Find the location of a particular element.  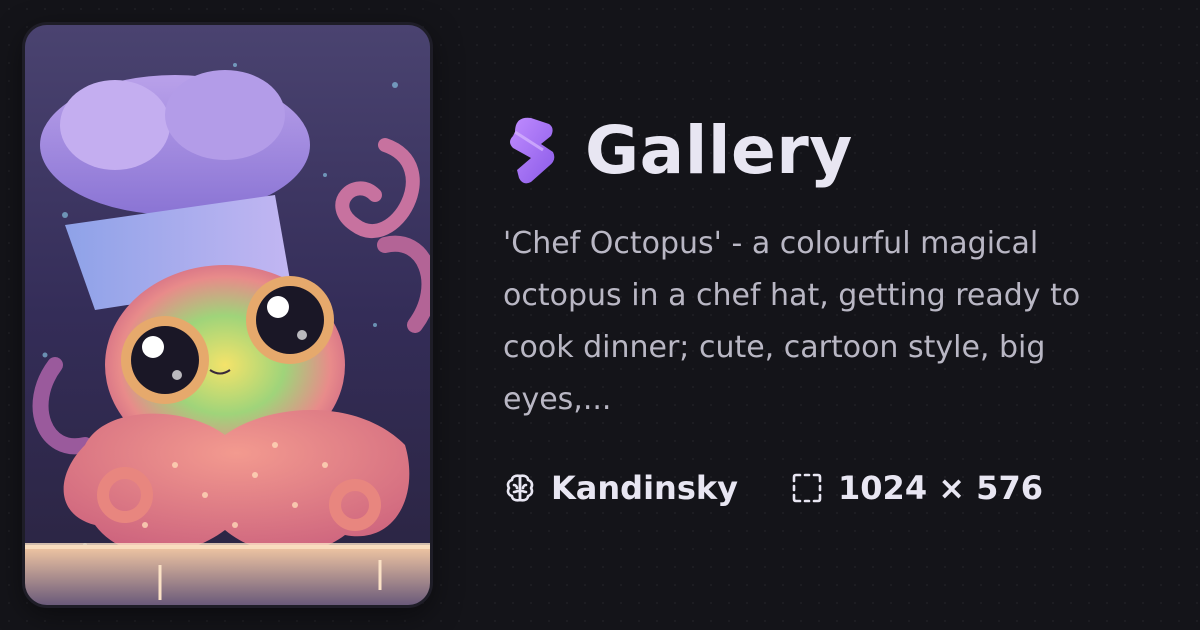

model-info: Kandinsky is located at coordinates (620, 488).